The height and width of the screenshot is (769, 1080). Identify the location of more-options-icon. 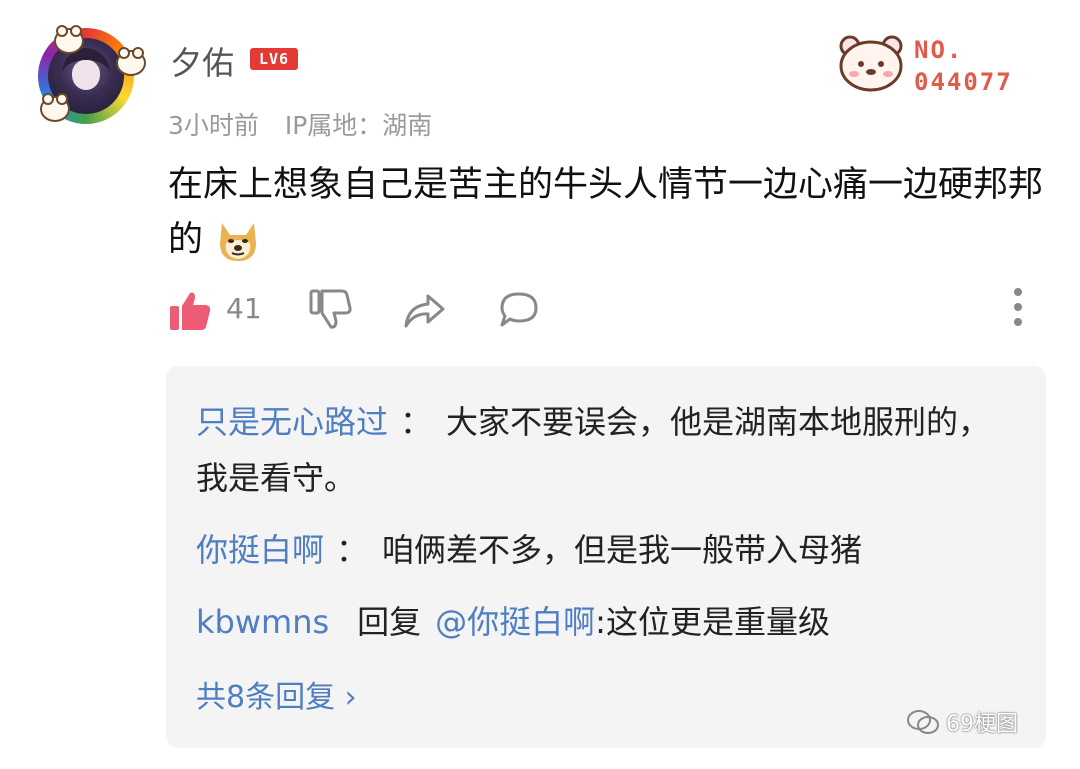
(1019, 310).